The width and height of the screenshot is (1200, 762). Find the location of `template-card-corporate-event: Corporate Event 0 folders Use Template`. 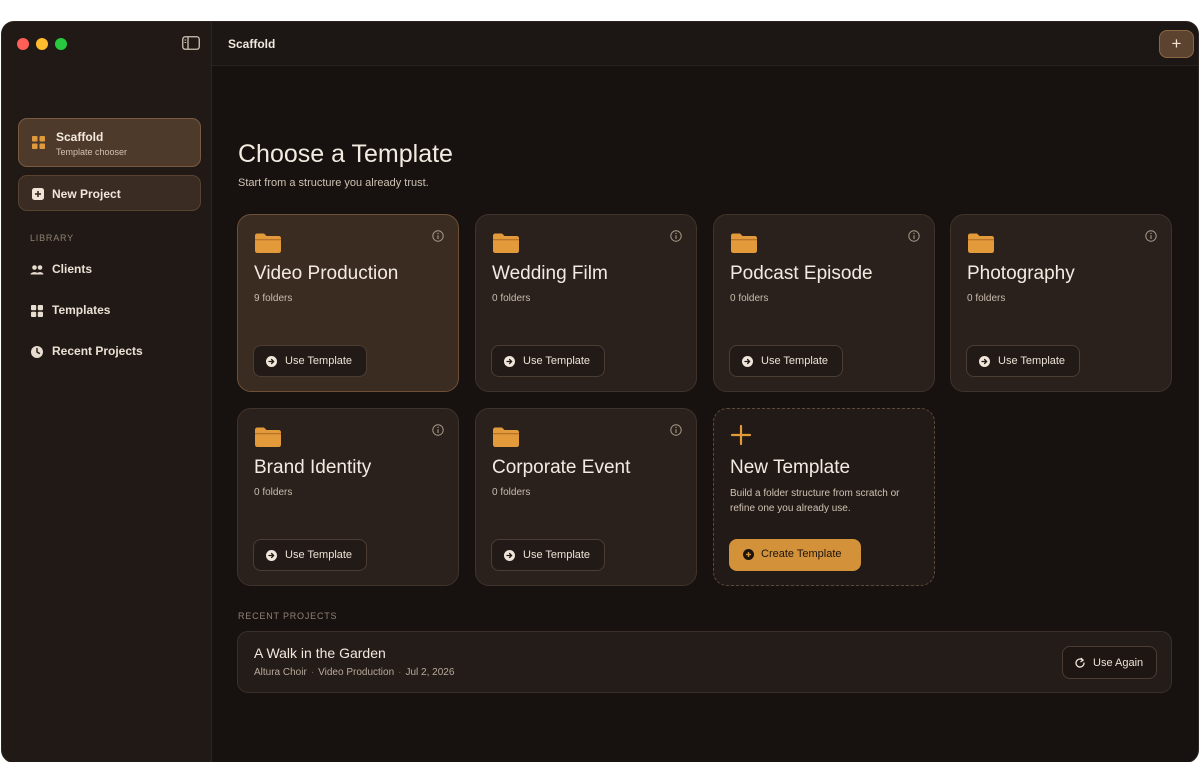

template-card-corporate-event: Corporate Event 0 folders Use Template is located at coordinates (586, 497).